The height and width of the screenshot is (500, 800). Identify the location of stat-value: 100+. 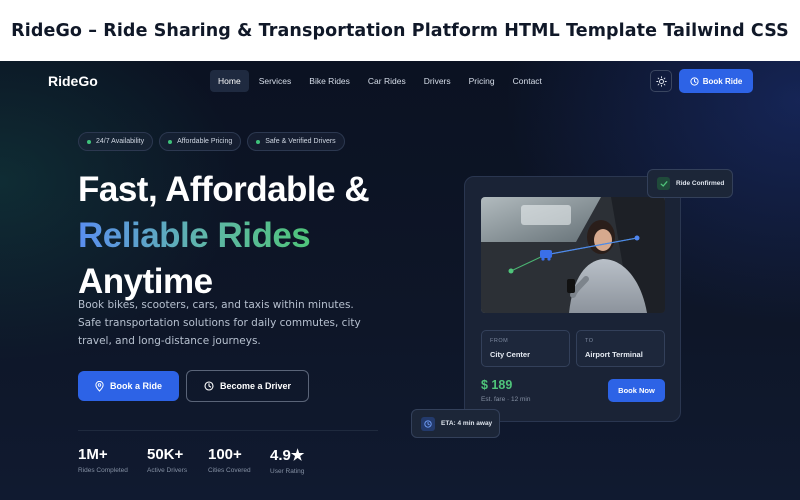
(225, 454).